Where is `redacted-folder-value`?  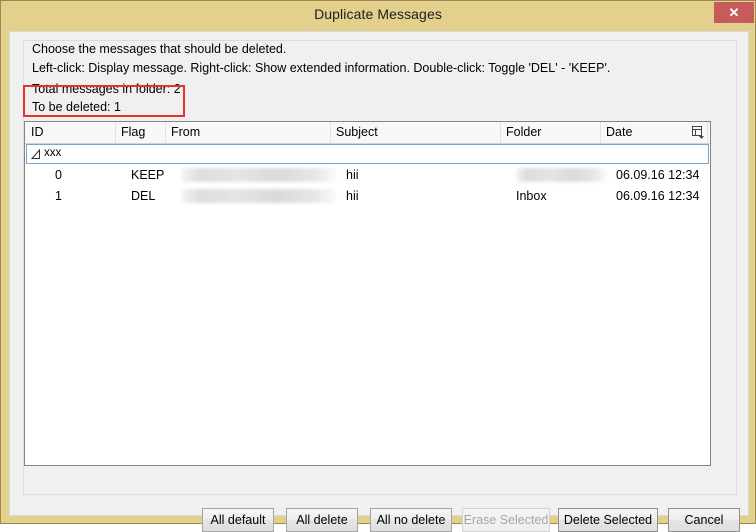
redacted-folder-value is located at coordinates (561, 175).